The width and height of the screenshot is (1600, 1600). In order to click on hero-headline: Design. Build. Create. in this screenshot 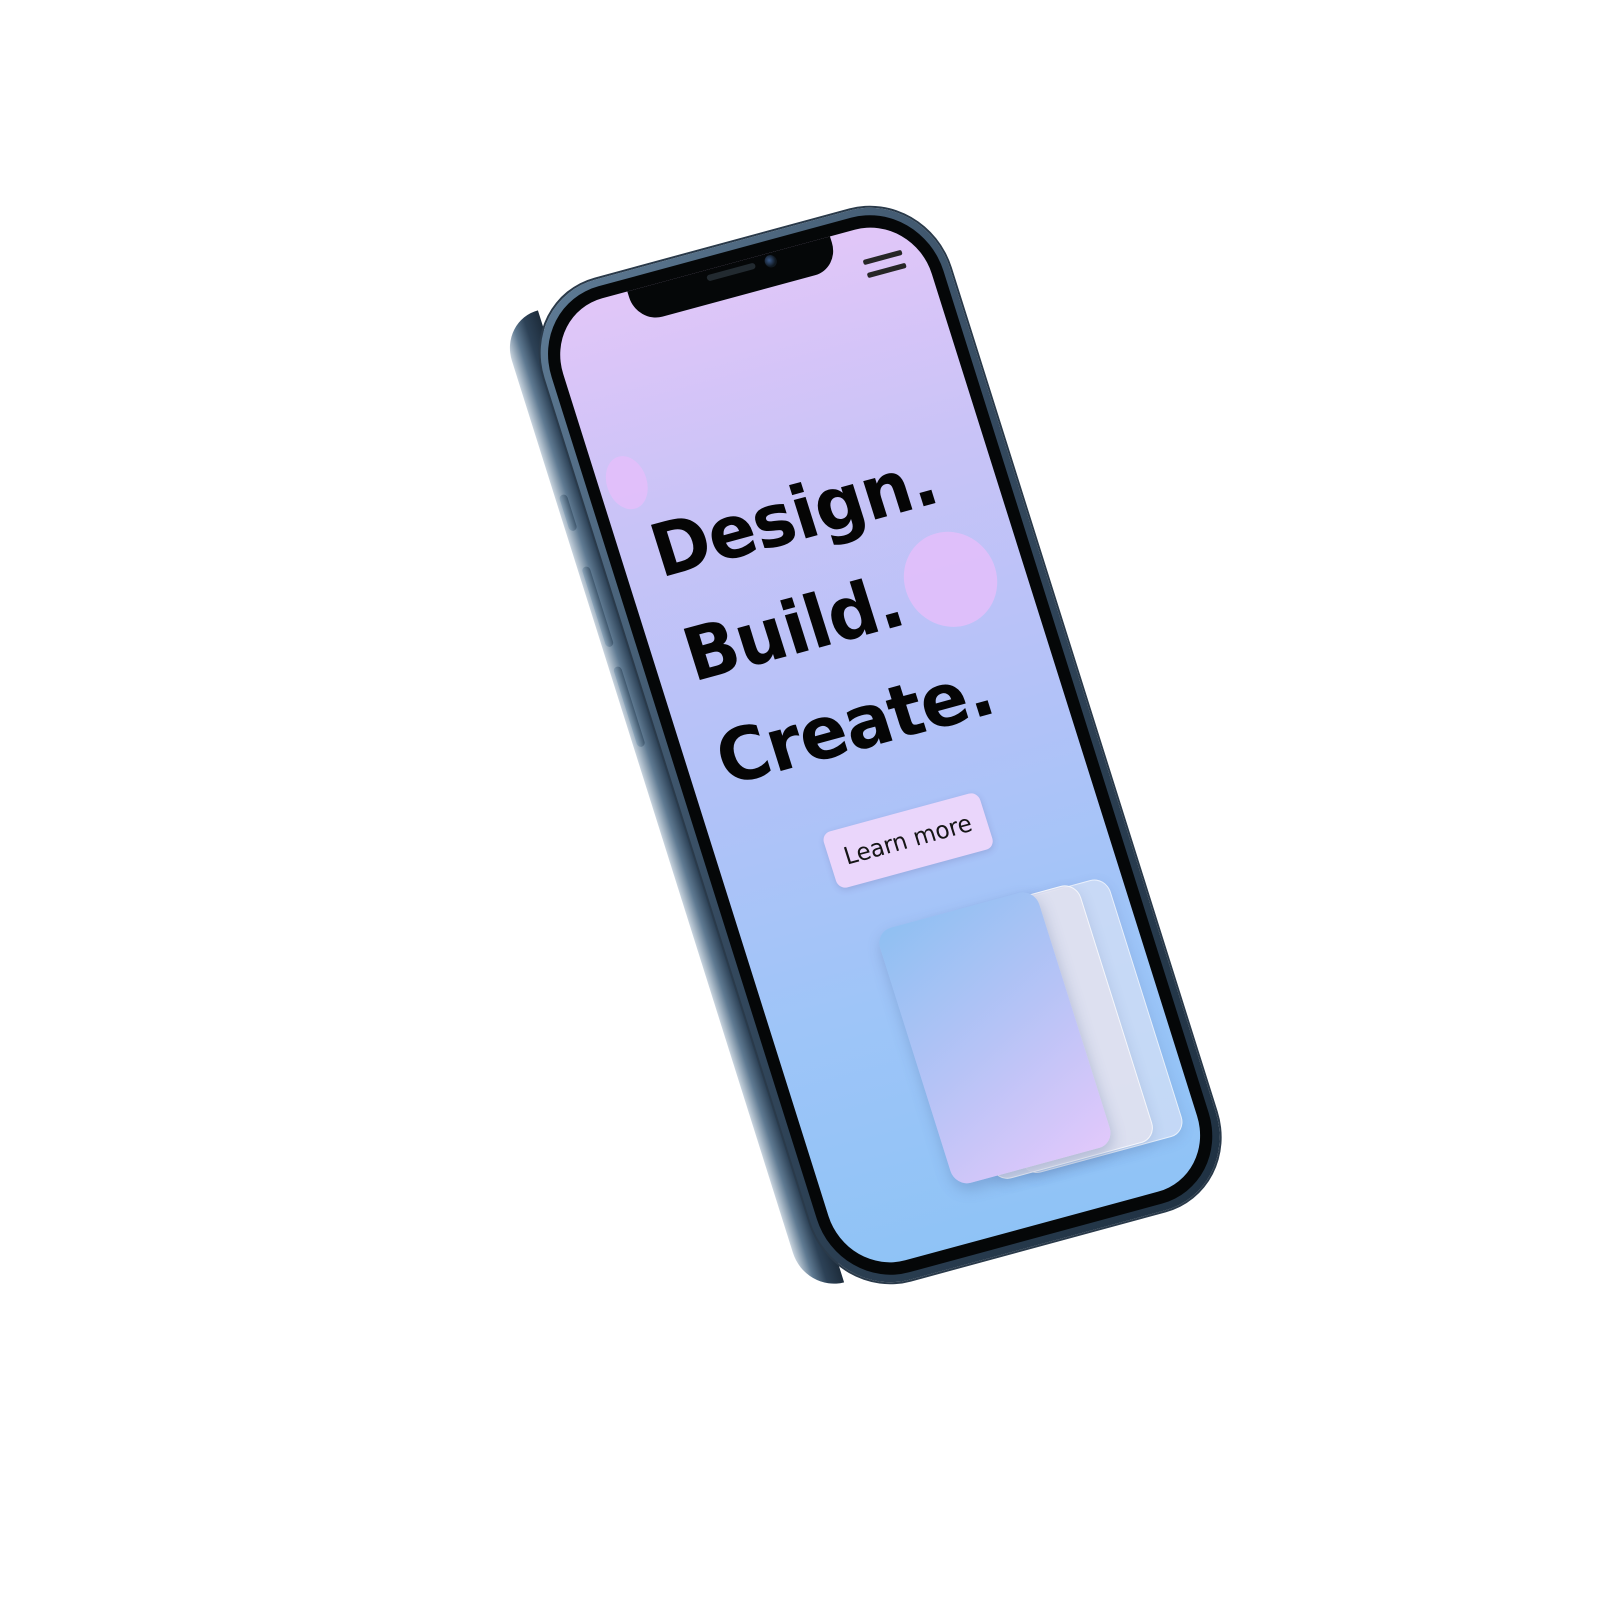, I will do `click(826, 619)`.